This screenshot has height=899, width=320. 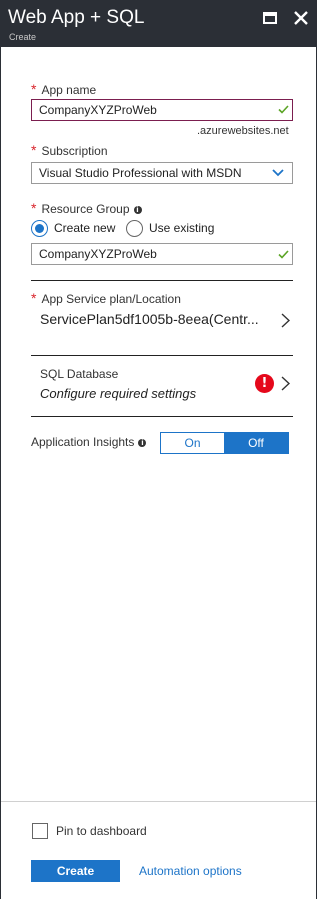 I want to click on resource-group-label: * Resource Group i, so click(x=86, y=209).